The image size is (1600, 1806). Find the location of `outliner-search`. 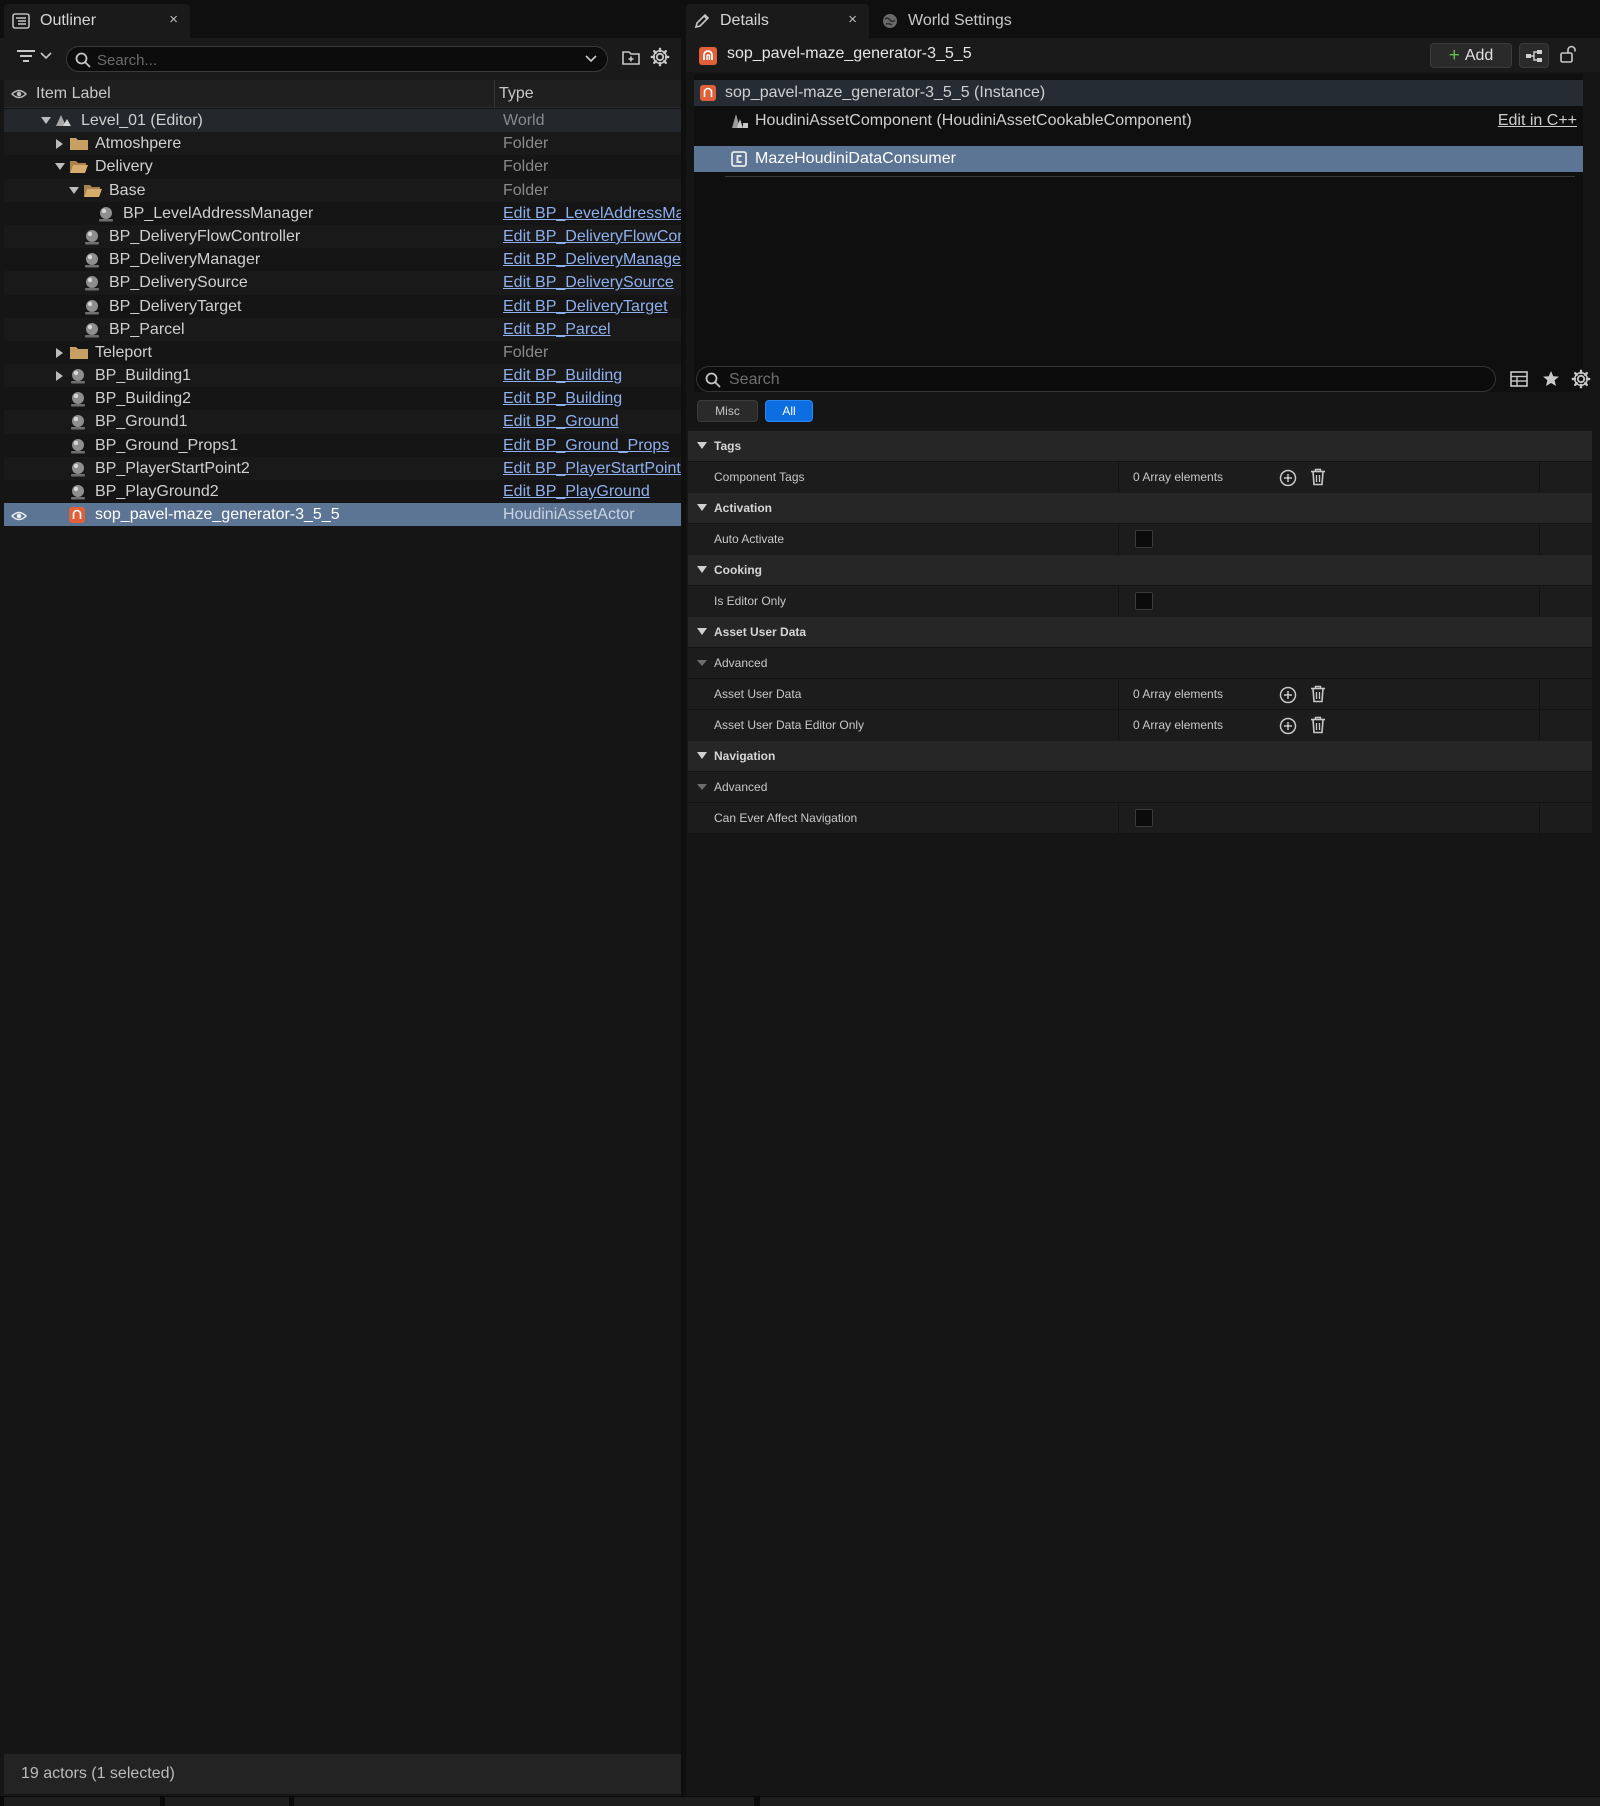

outliner-search is located at coordinates (337, 59).